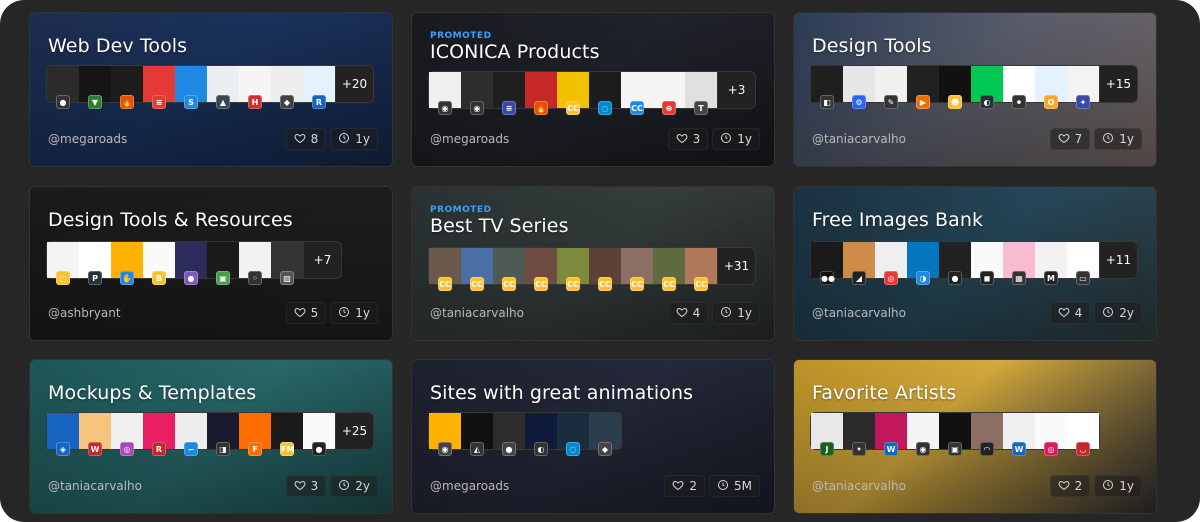  I want to click on collection-title: Sites with great animations, so click(561, 393).